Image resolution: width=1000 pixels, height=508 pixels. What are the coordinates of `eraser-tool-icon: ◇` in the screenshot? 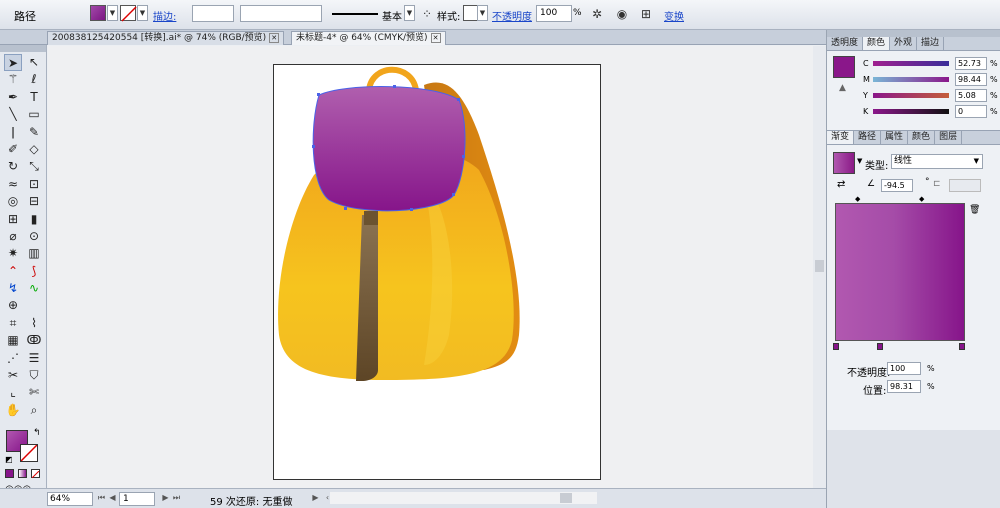 It's located at (34, 149).